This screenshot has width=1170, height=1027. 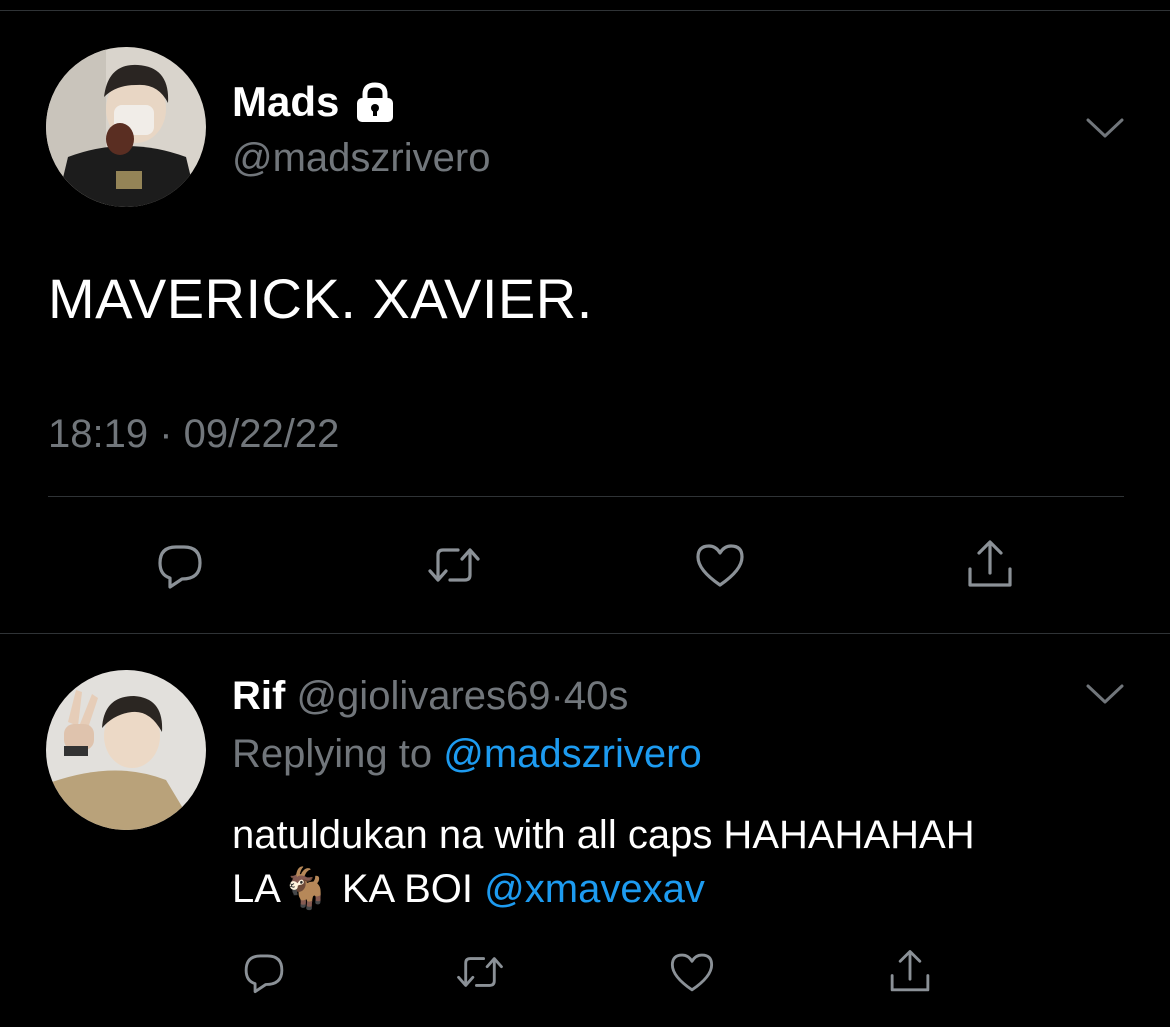 What do you see at coordinates (594, 889) in the screenshot?
I see `mention-link: @xmavexav` at bounding box center [594, 889].